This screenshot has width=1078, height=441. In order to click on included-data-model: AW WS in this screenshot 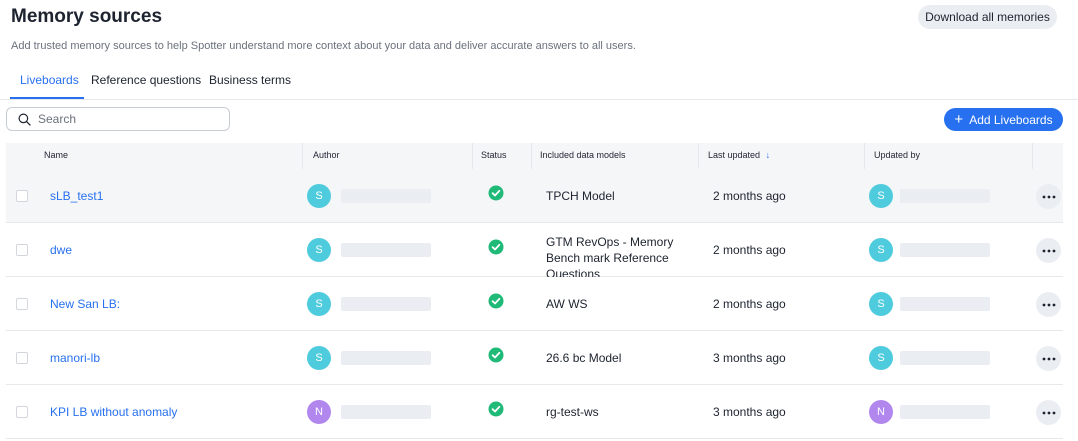, I will do `click(567, 304)`.